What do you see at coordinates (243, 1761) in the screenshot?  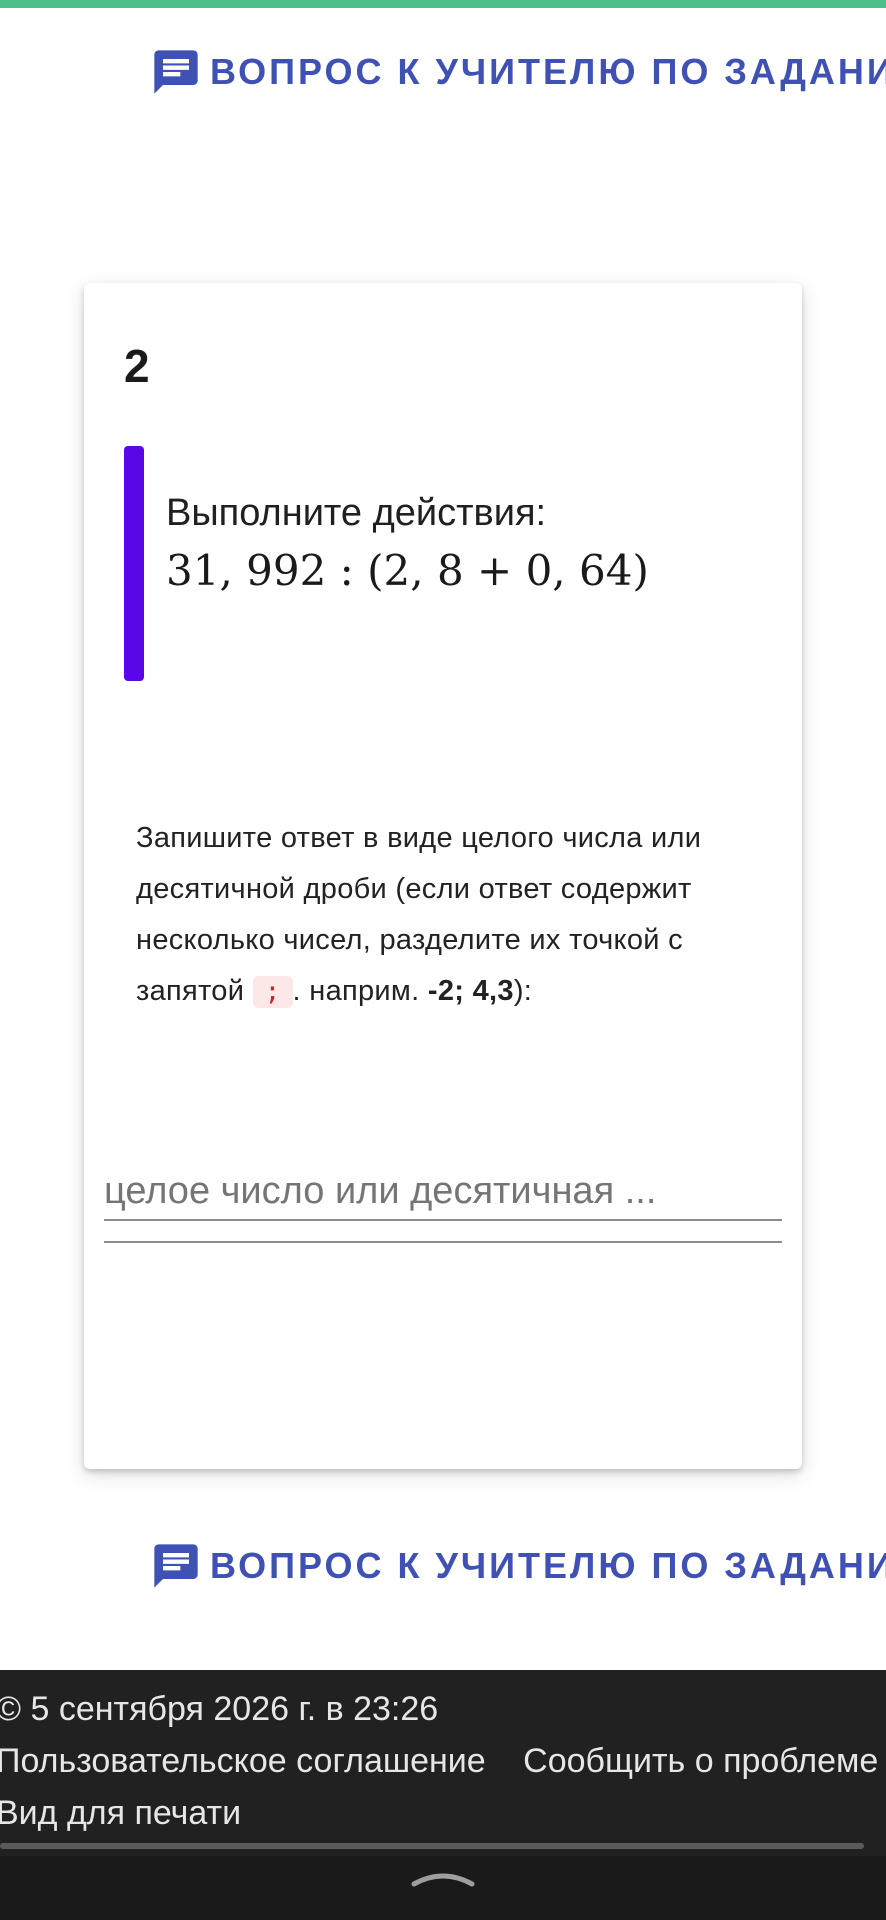 I see `user-agreement-link: Пользовательское соглашение` at bounding box center [243, 1761].